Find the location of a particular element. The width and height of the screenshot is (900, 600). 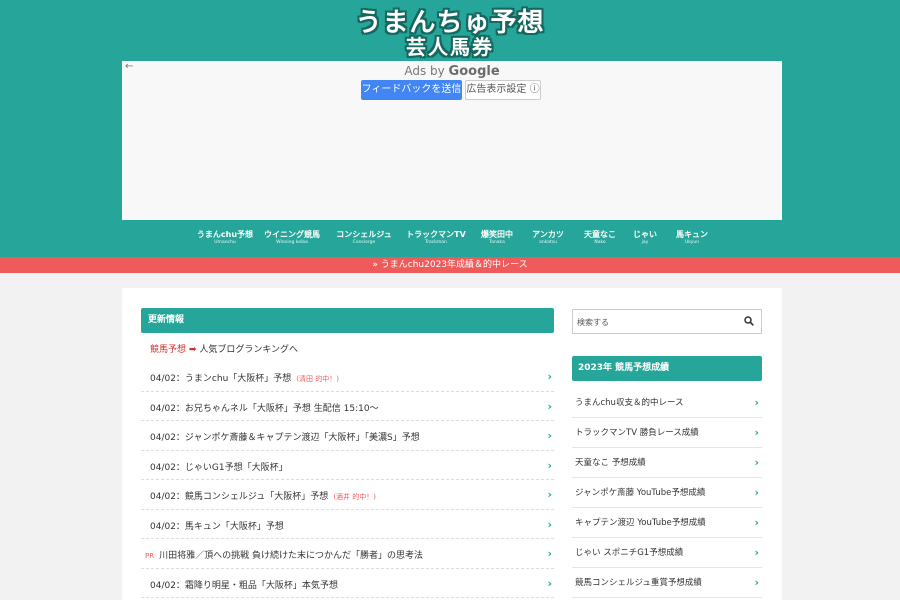

update-item: 04/02：ジャンポケ斎藤＆キャプテン渡辺「大阪杯」「美濃S」予想 › is located at coordinates (347, 436).